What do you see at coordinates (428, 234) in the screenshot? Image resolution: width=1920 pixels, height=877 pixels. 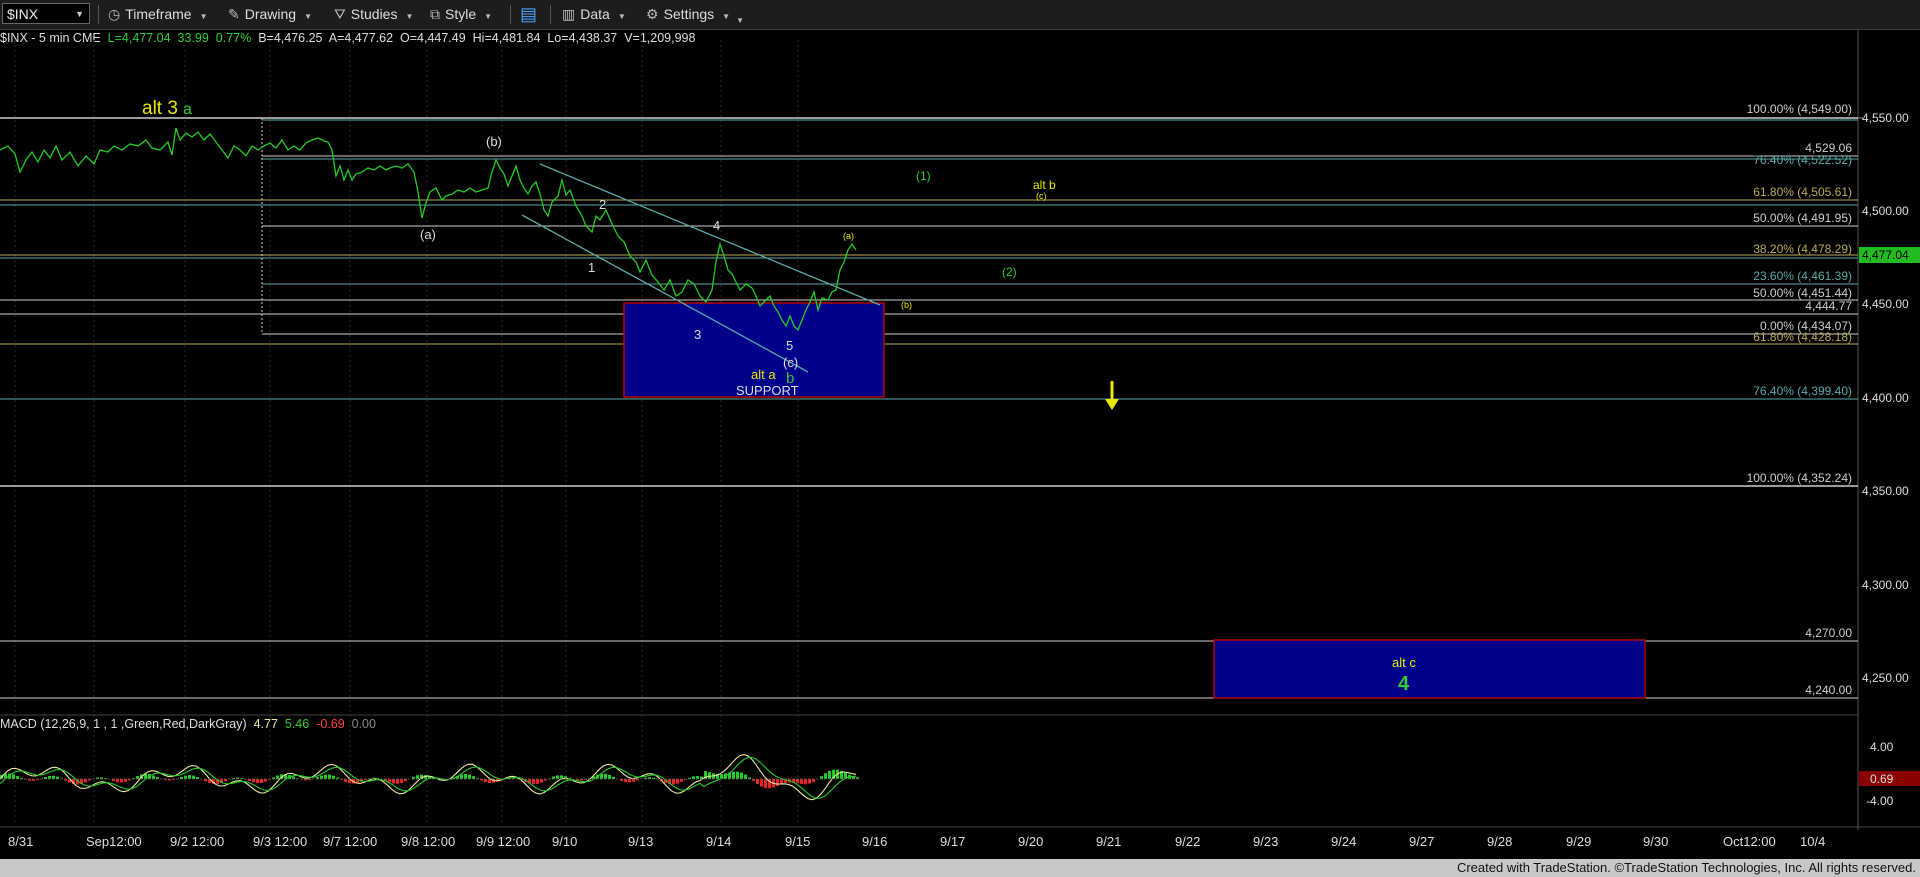 I see `wave-a-paren-label: (a)` at bounding box center [428, 234].